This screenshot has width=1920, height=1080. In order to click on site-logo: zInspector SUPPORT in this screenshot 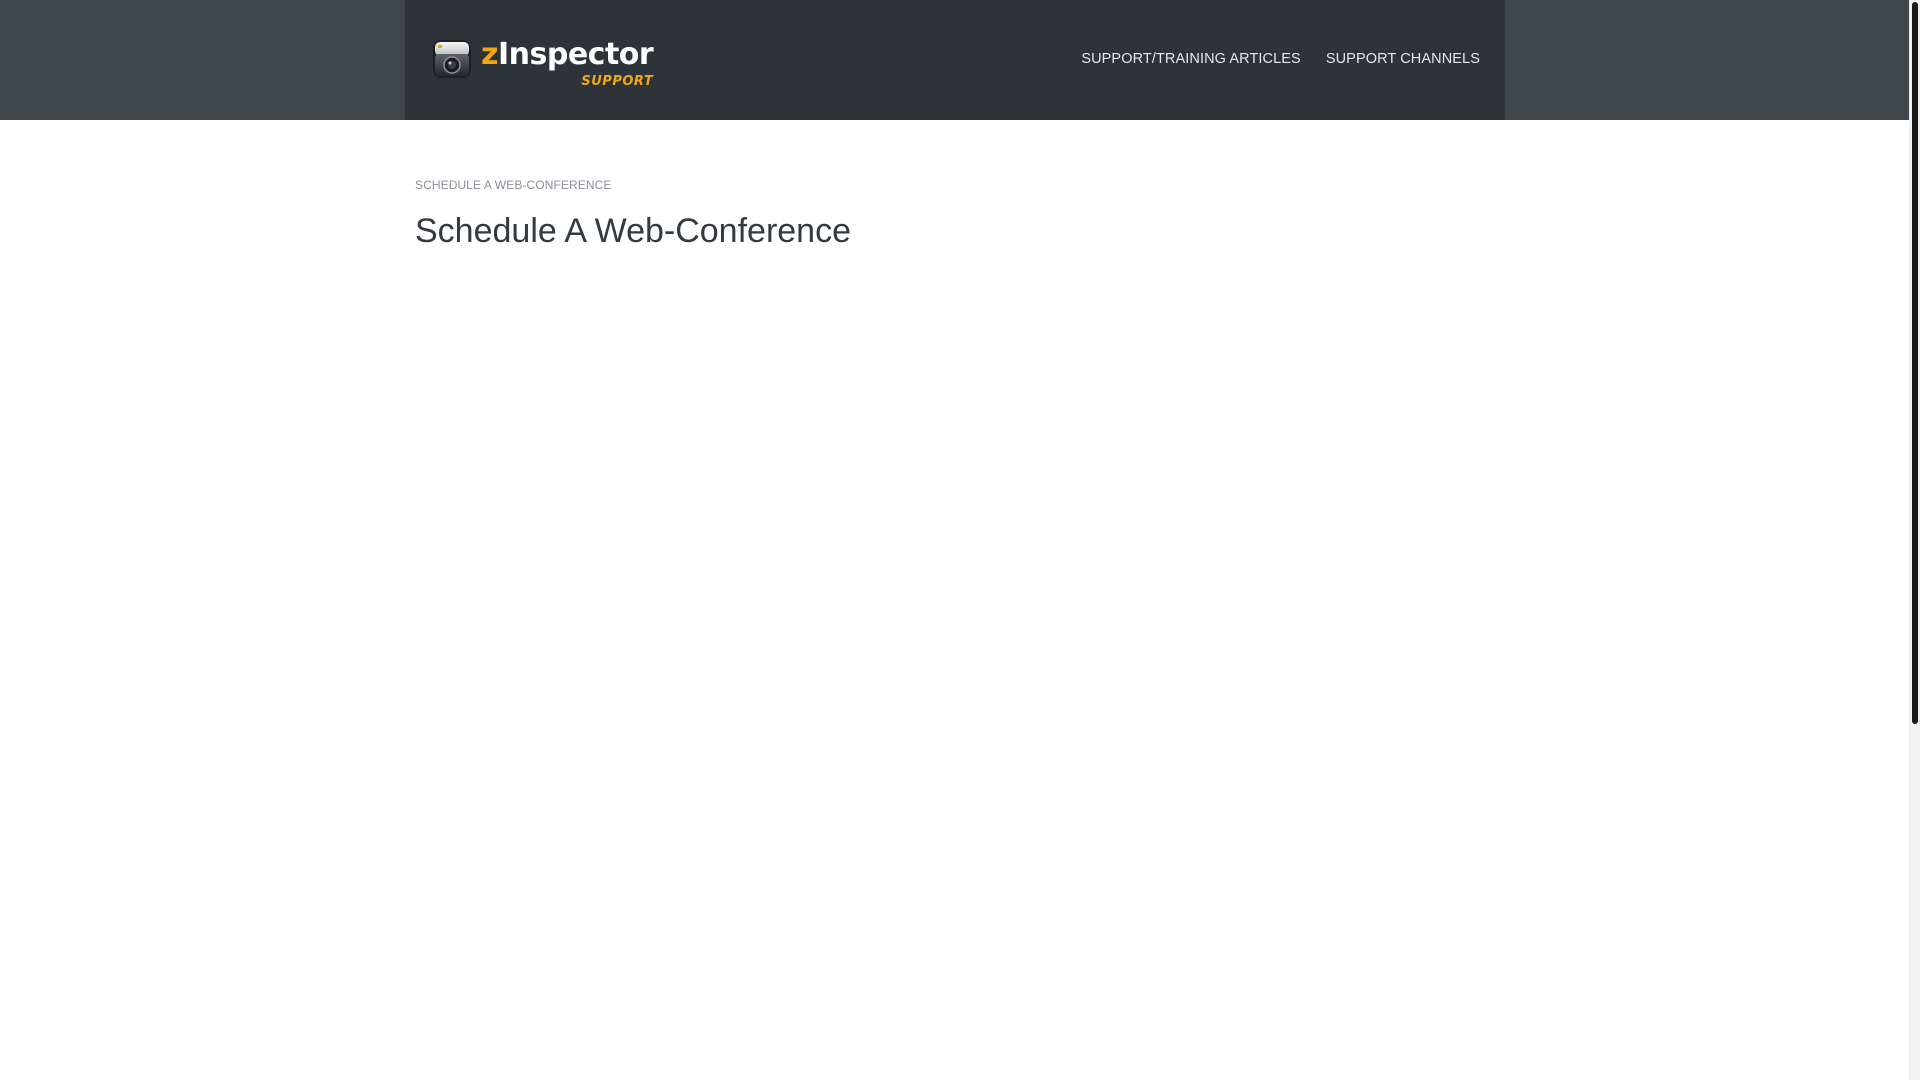, I will do `click(542, 66)`.